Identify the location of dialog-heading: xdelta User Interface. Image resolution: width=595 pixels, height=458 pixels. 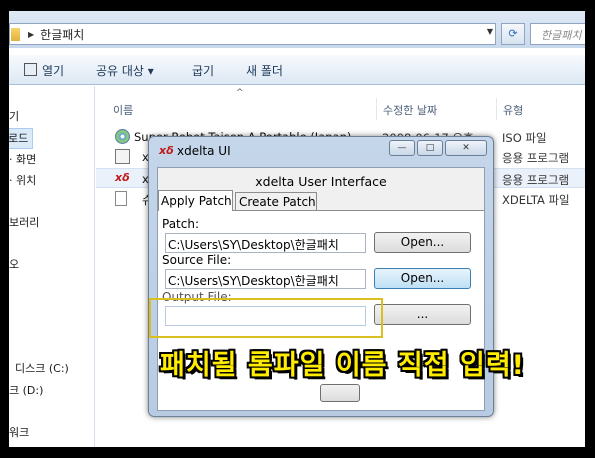
(321, 181).